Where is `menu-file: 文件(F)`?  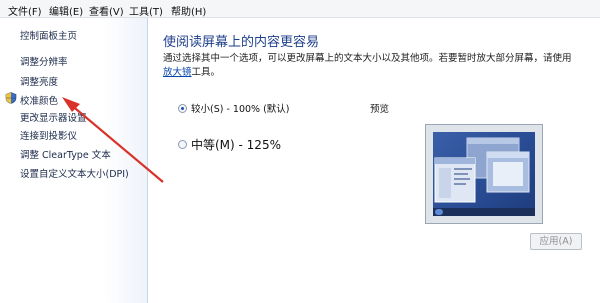 menu-file: 文件(F) is located at coordinates (25, 10).